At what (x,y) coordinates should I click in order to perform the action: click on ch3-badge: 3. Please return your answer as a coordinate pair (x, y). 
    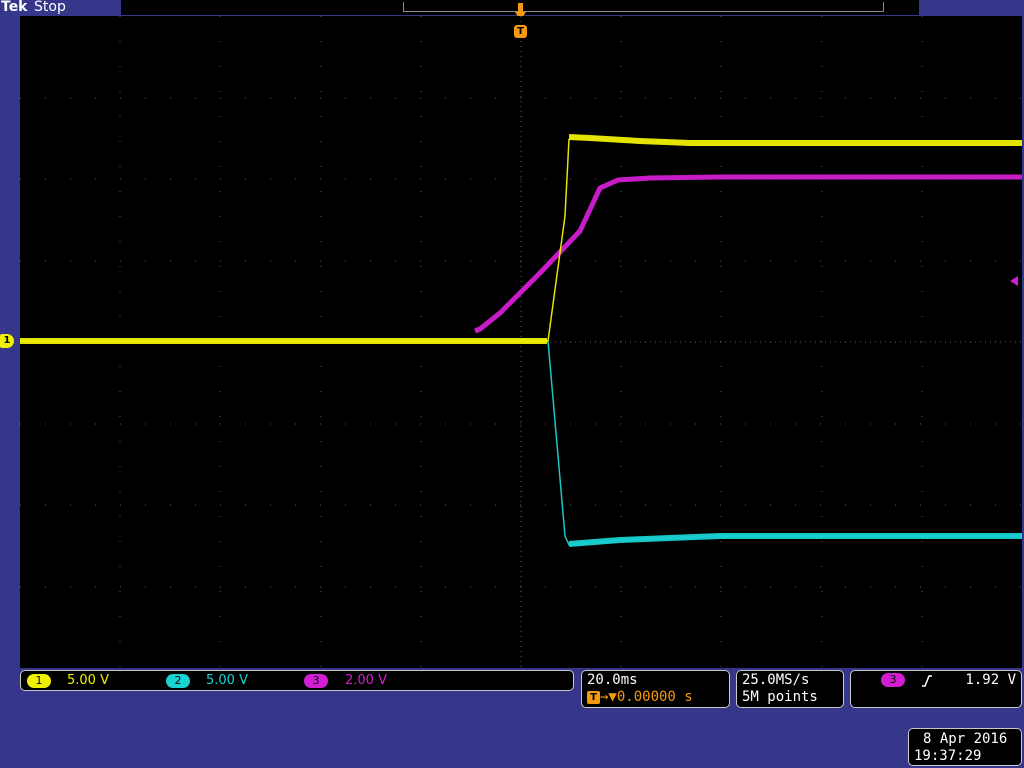
    Looking at the image, I should click on (316, 681).